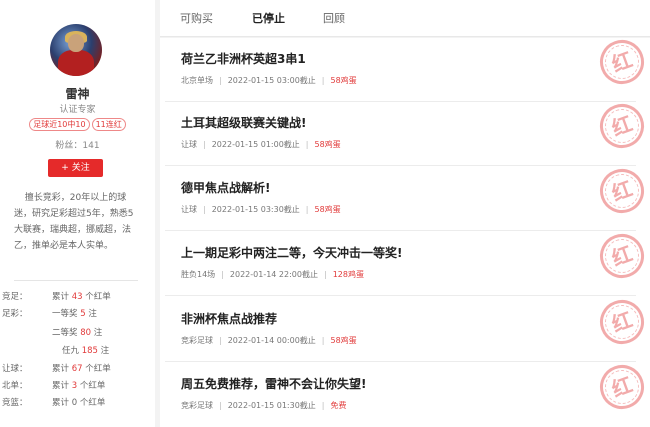 This screenshot has width=650, height=427. Describe the element at coordinates (405, 18) in the screenshot. I see `tab-bar: 可购买 已停止 回顾` at that location.